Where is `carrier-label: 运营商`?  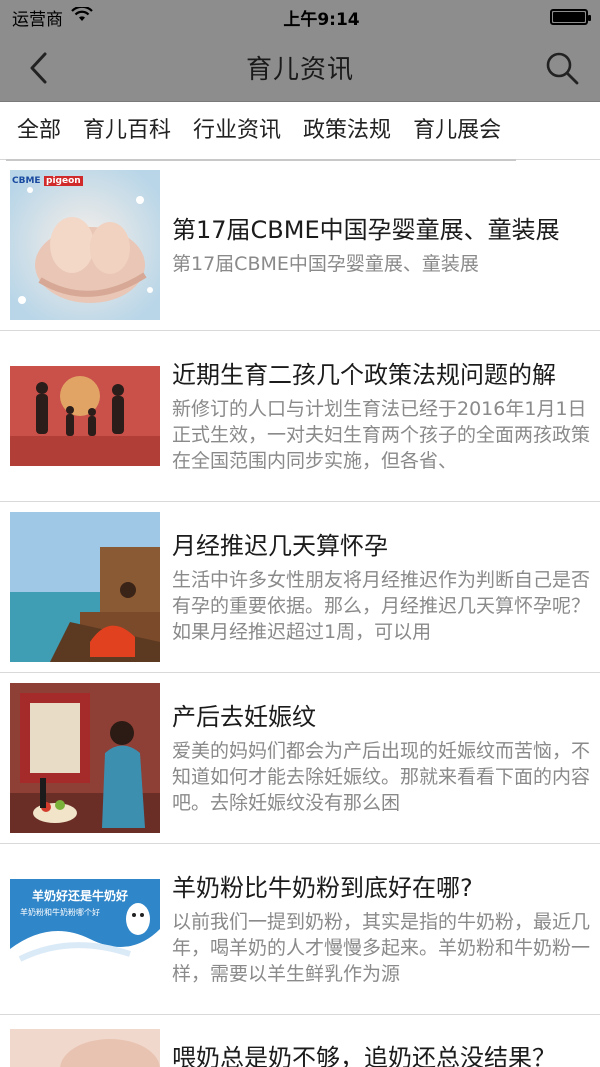 carrier-label: 运营商 is located at coordinates (37, 19).